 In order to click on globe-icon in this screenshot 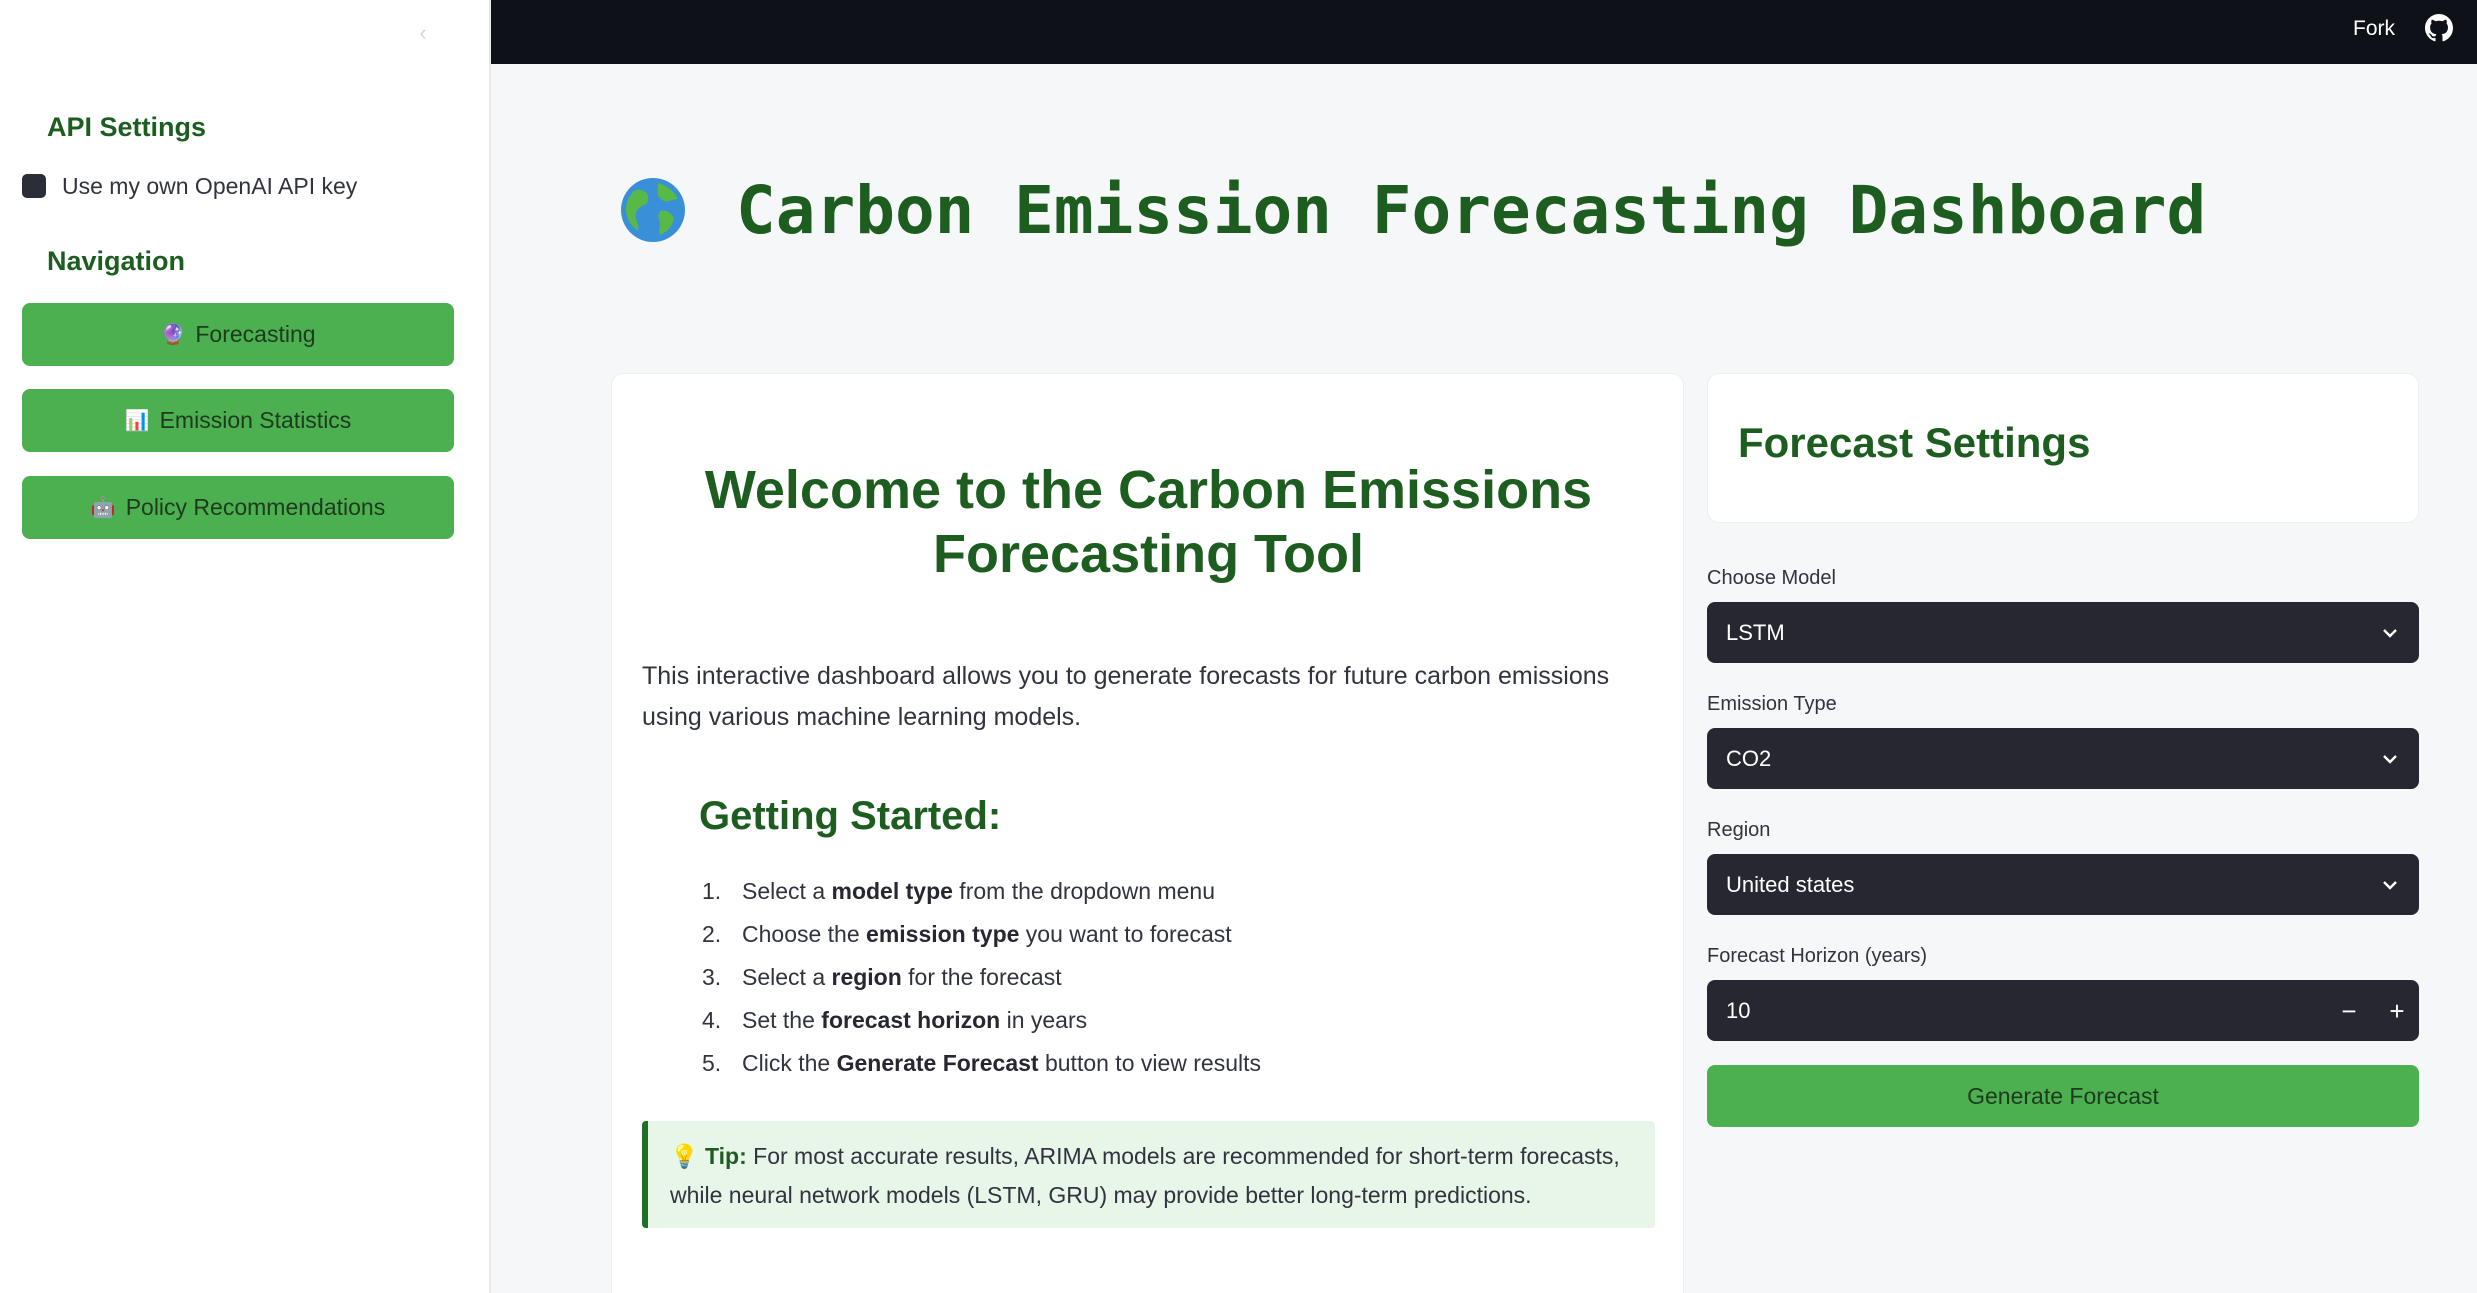, I will do `click(653, 210)`.